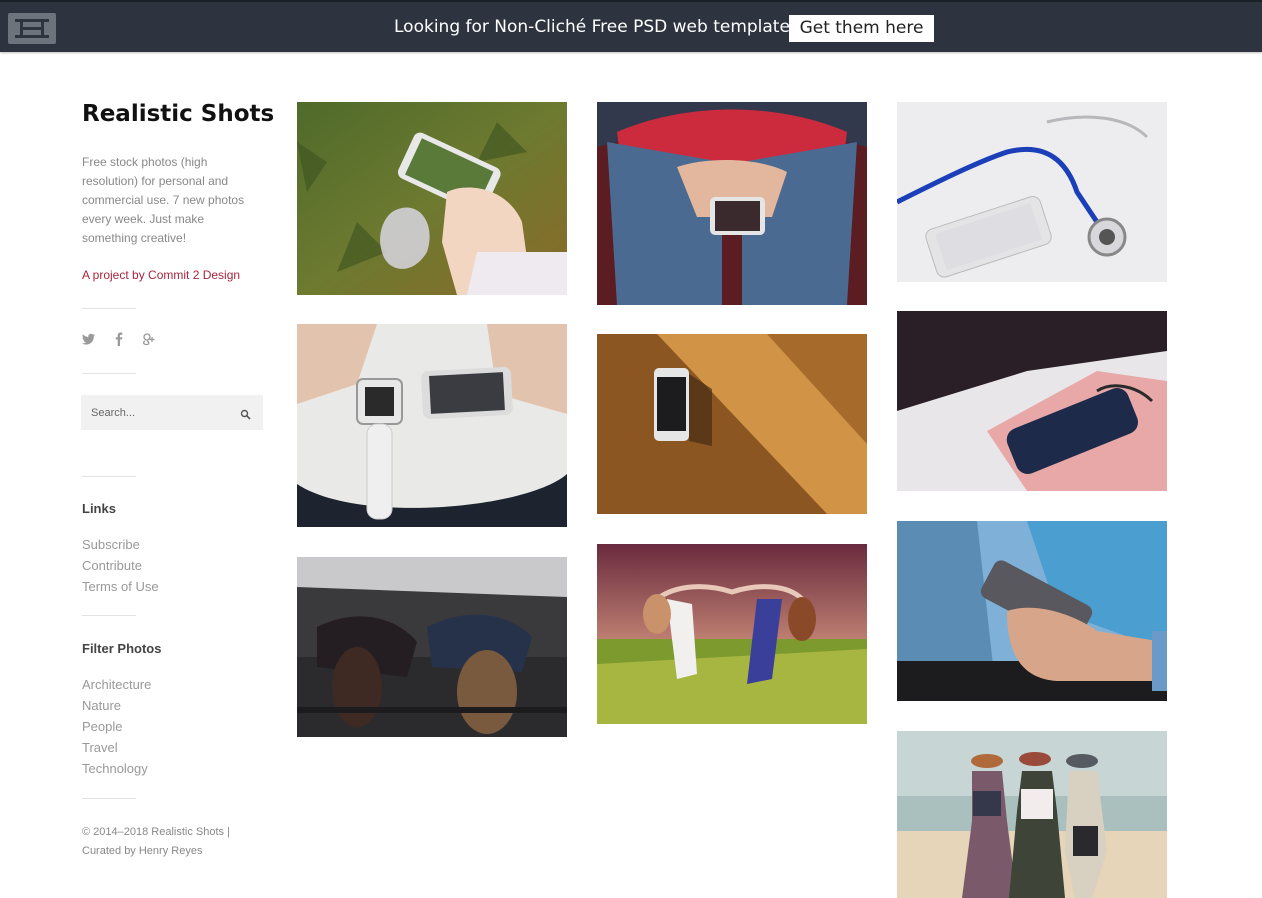 The width and height of the screenshot is (1262, 898). I want to click on get-templates-button: Get them here, so click(861, 28).